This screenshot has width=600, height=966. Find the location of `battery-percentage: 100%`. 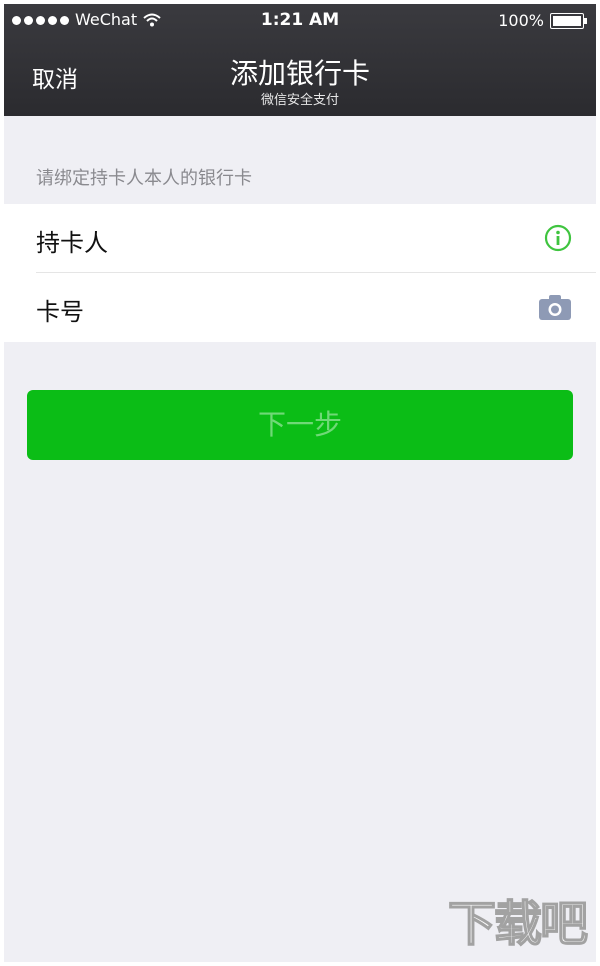

battery-percentage: 100% is located at coordinates (521, 20).